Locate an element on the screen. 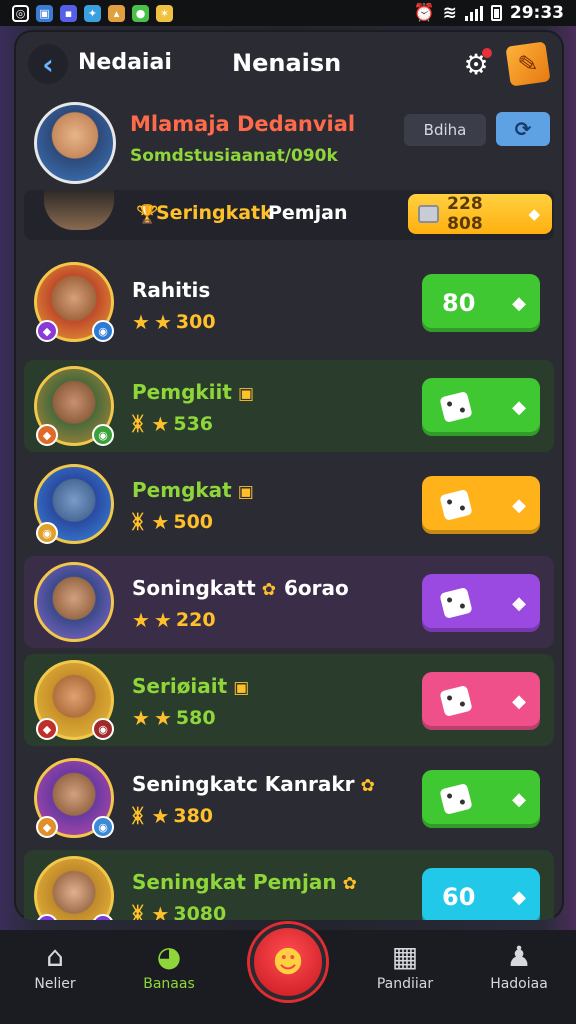 The image size is (576, 1024). player-row: ◆ ◉ Pemgkiit ▣ ᛤ ★ 536 ◆ is located at coordinates (289, 406).